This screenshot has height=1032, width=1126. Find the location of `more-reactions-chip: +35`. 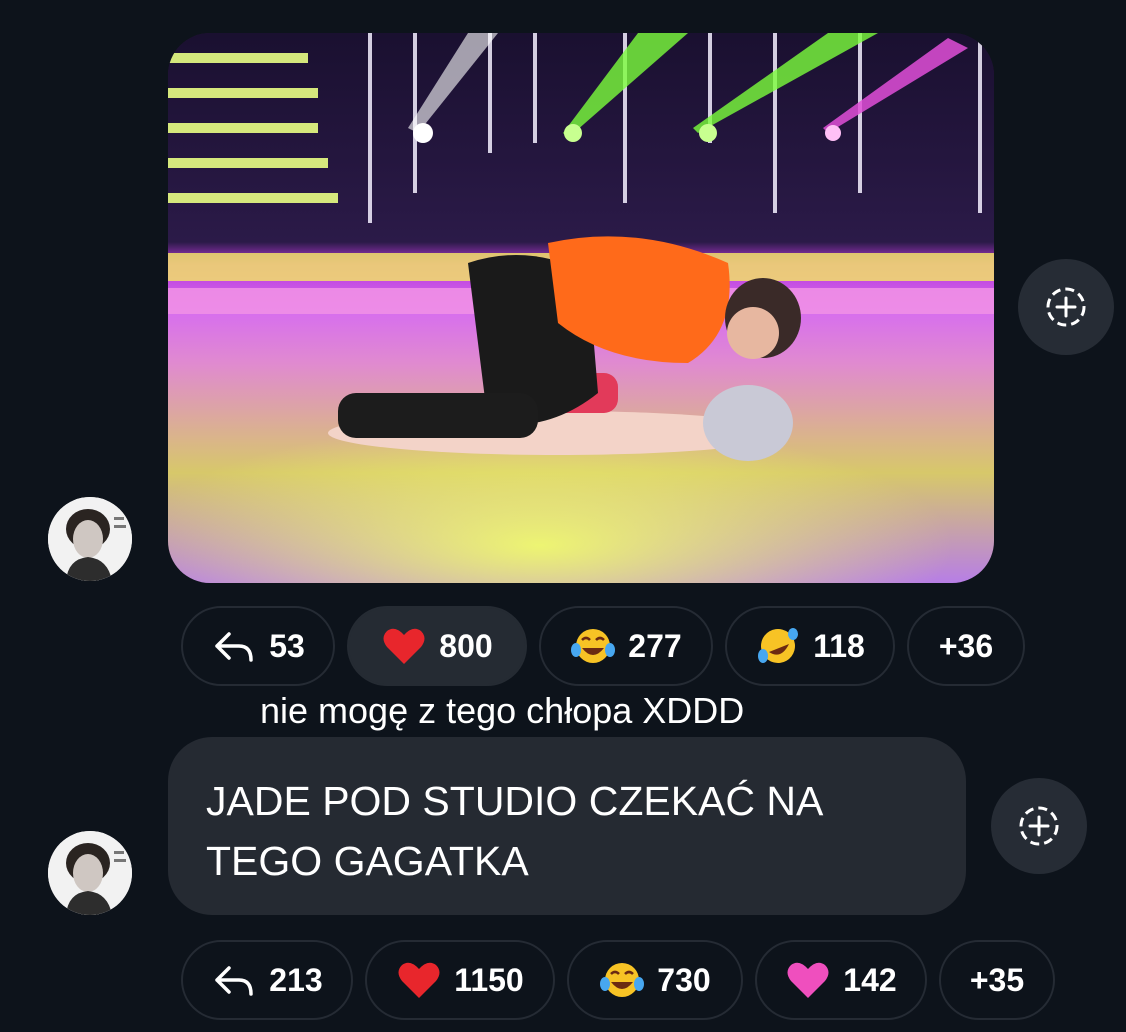

more-reactions-chip: +35 is located at coordinates (997, 980).